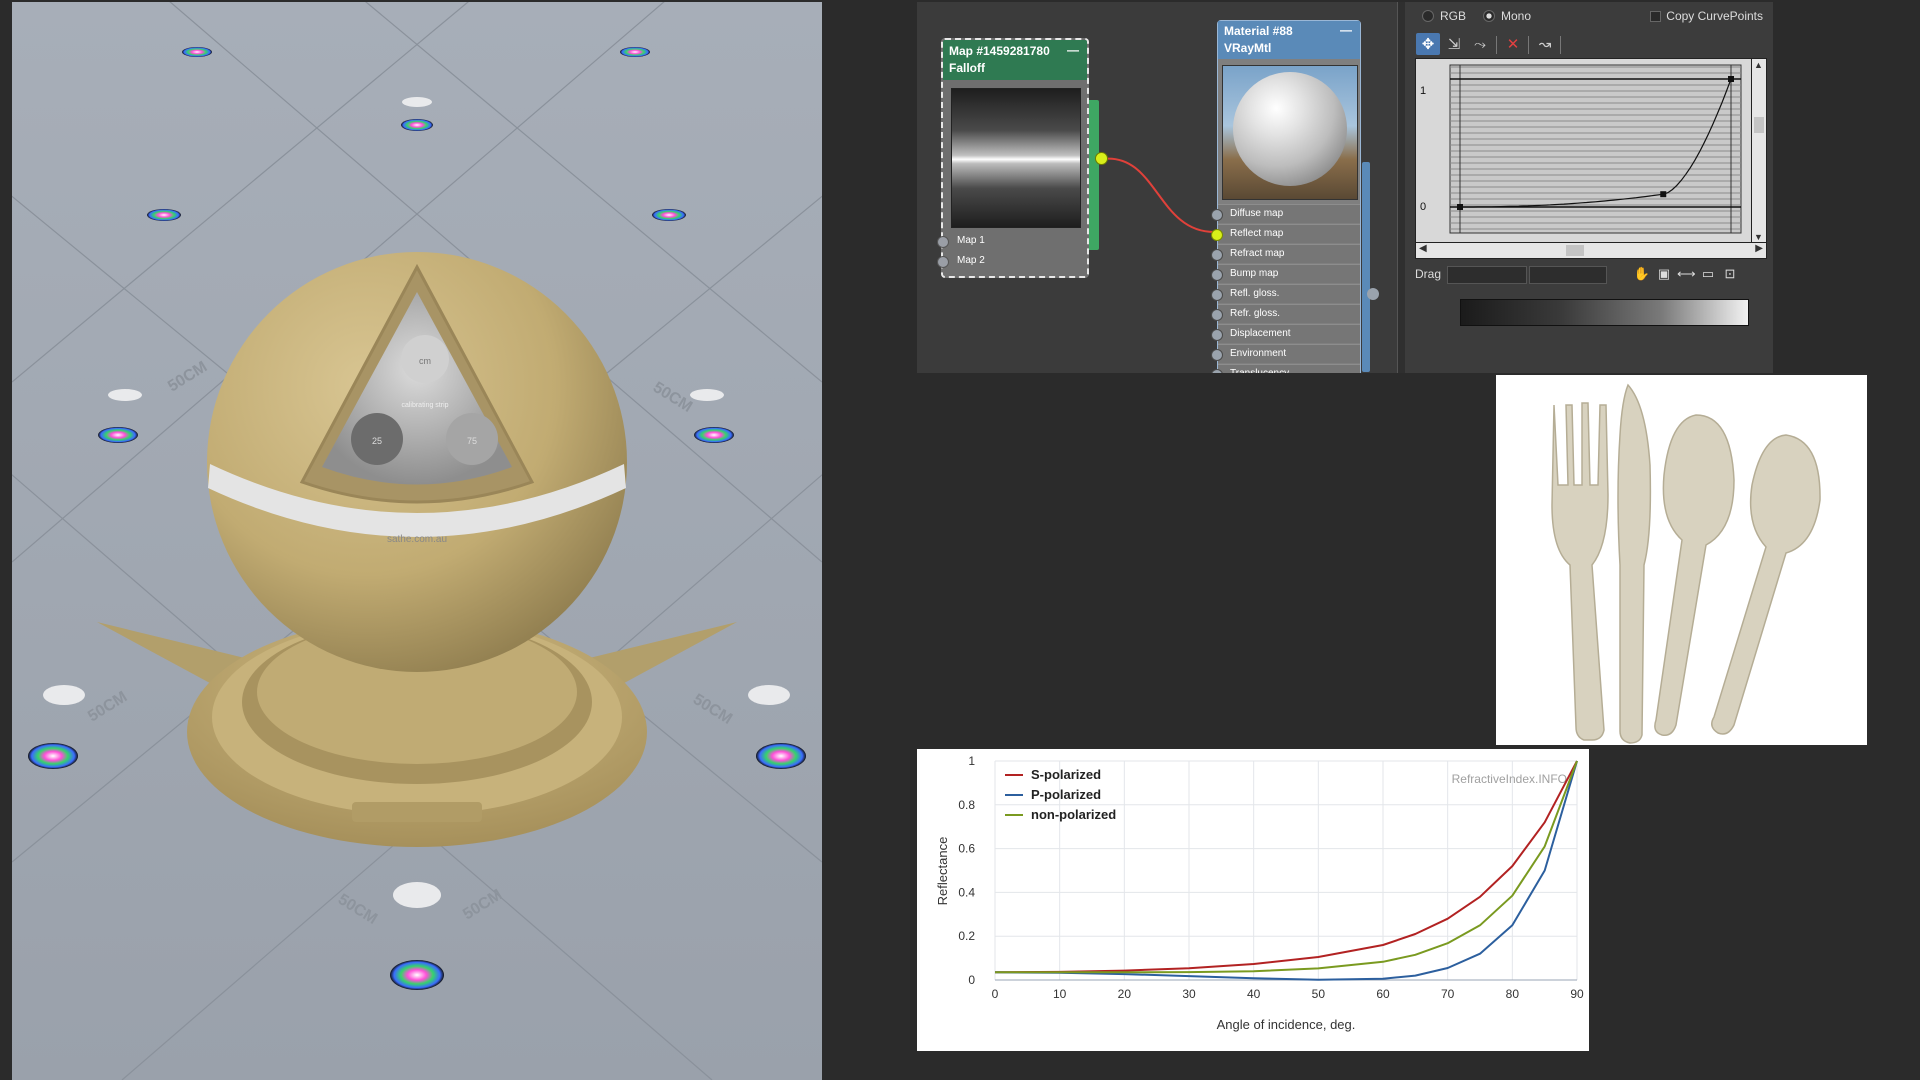  I want to click on material-node-header: Material #88 VRayMtl —, so click(1289, 40).